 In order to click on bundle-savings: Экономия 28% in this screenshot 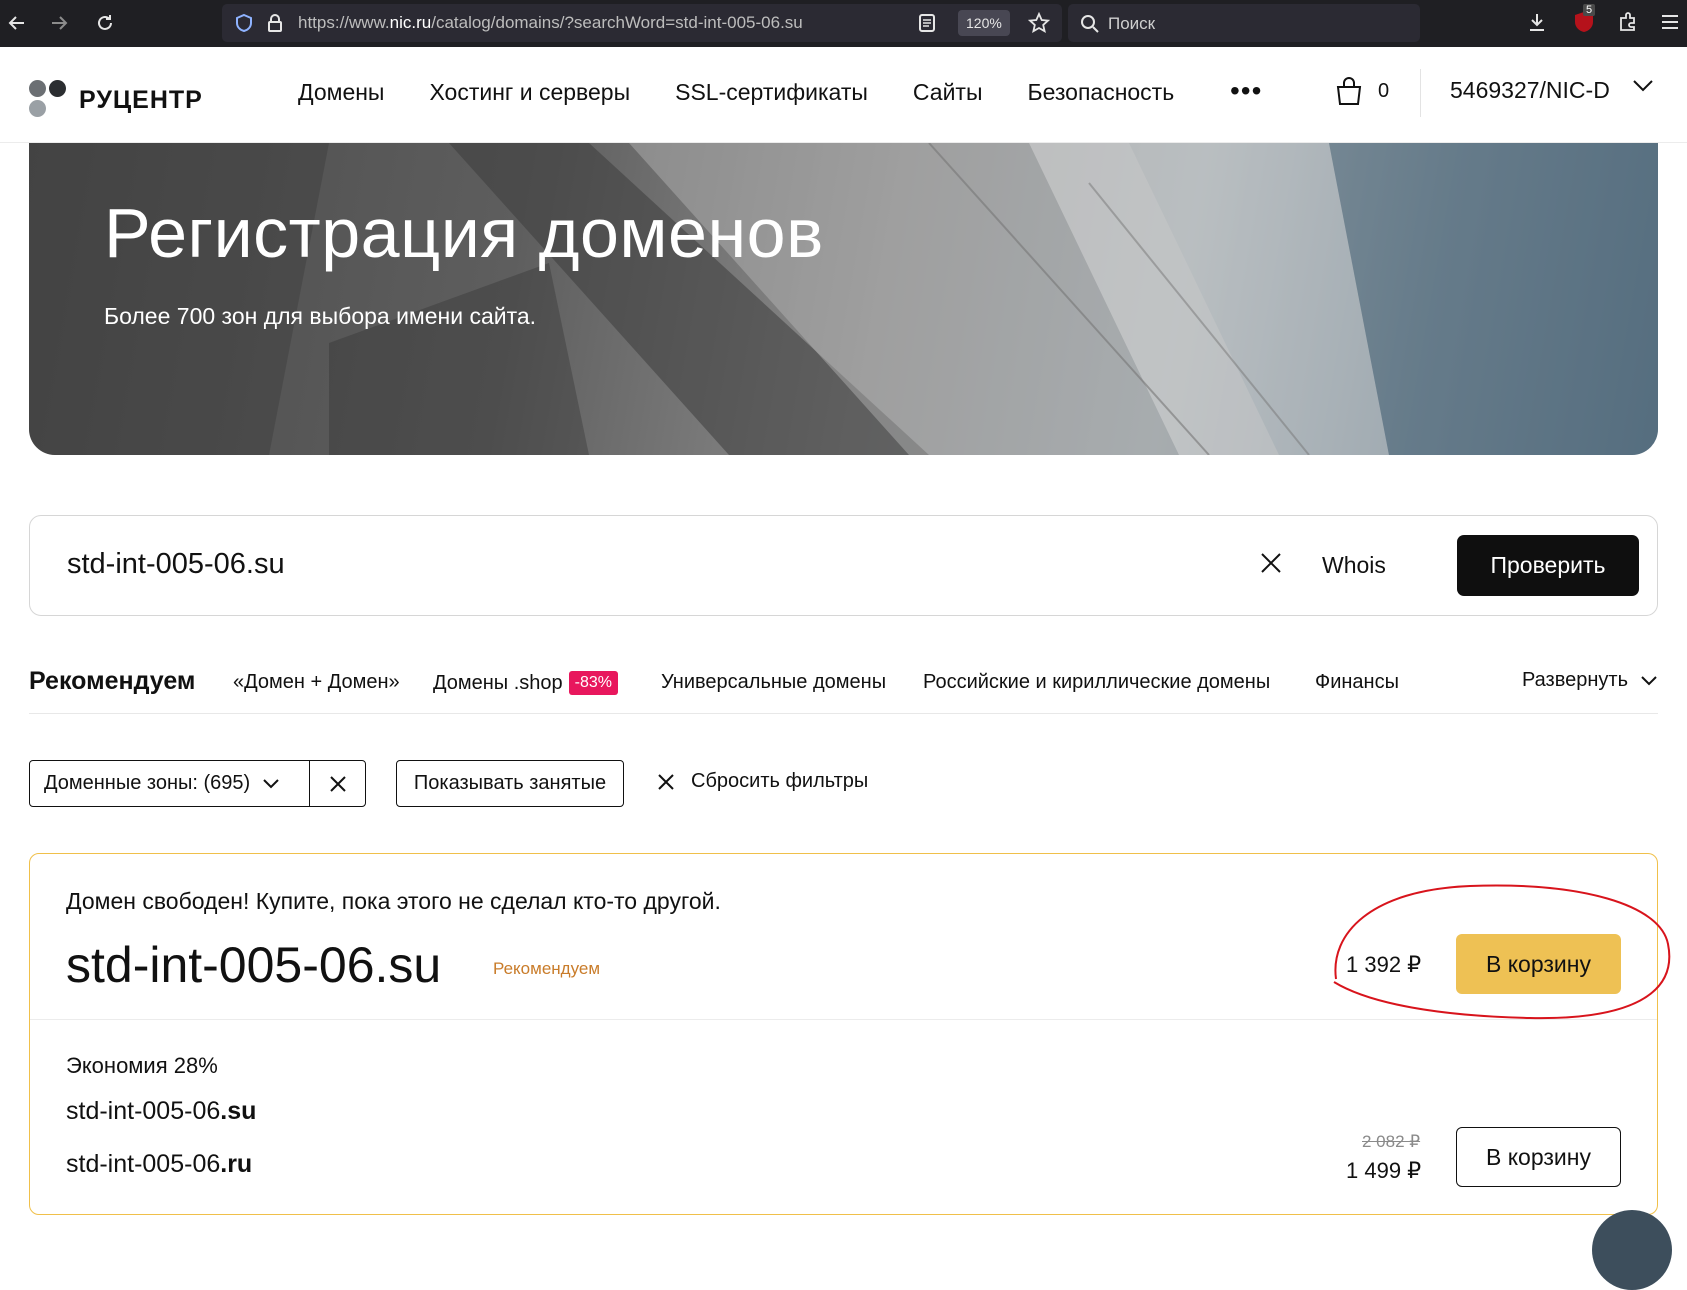, I will do `click(142, 1065)`.